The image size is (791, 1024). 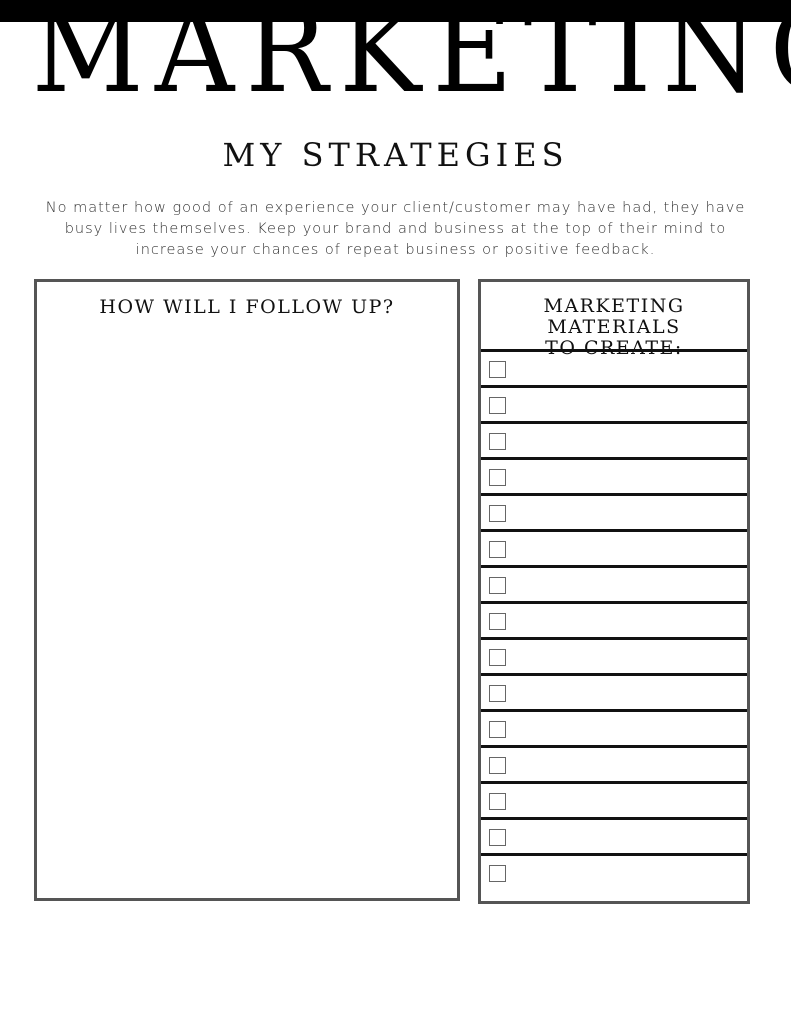 What do you see at coordinates (395, 155) in the screenshot?
I see `page-subtitle: MY STRATEGIES` at bounding box center [395, 155].